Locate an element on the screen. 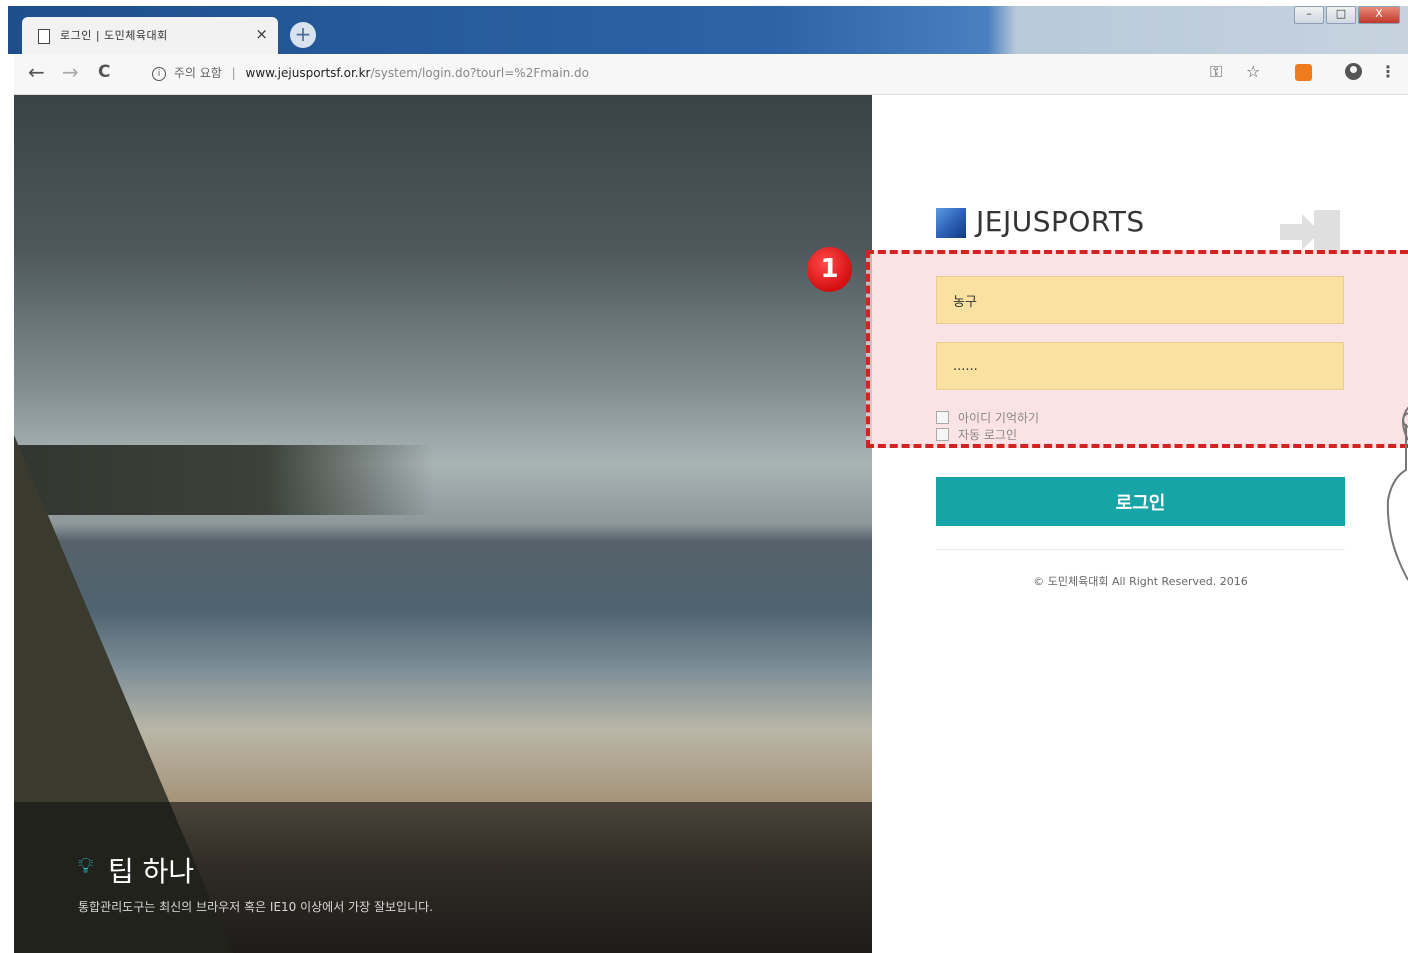 This screenshot has width=1408, height=953. profile-icon is located at coordinates (1353, 71).